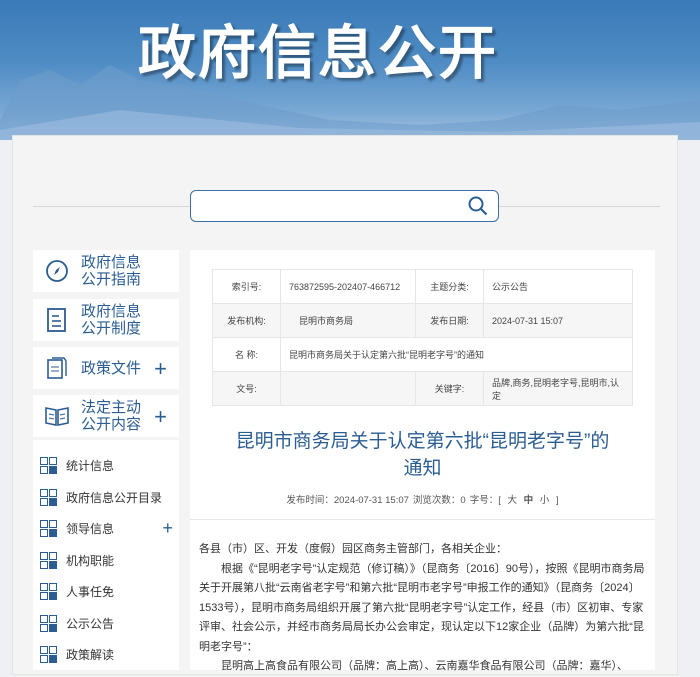  Describe the element at coordinates (558, 320) in the screenshot. I see `date-value: 2024-07-31 15:07` at that location.